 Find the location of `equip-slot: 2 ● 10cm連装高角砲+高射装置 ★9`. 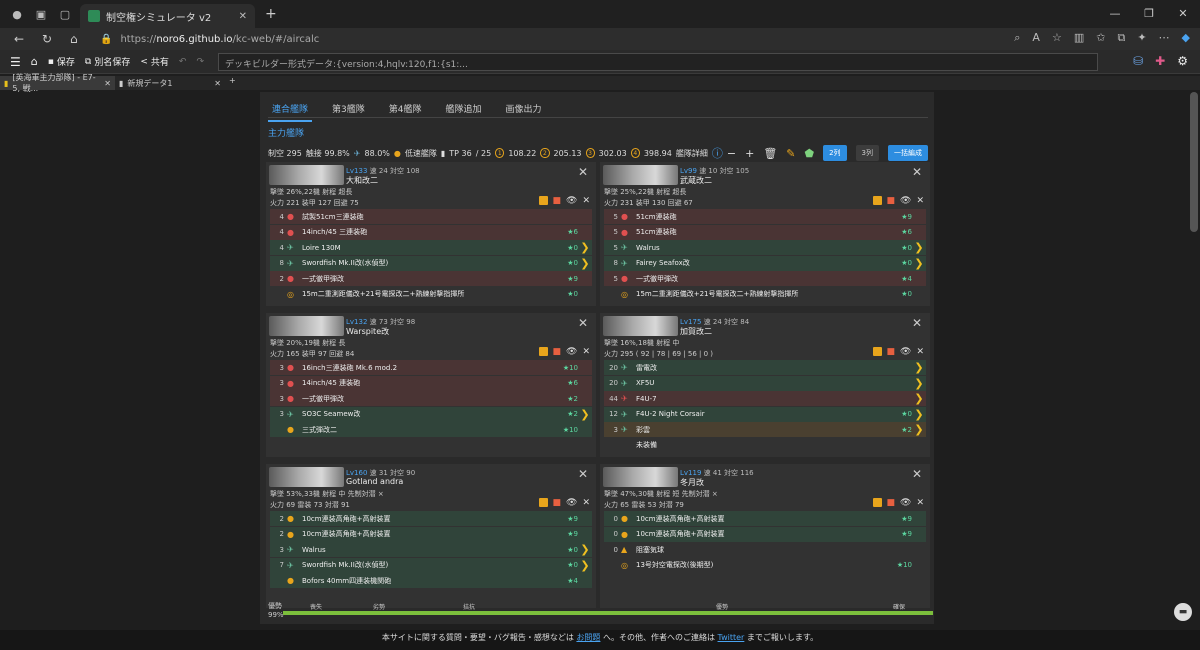

equip-slot: 2 ● 10cm連装高角砲+高射装置 ★9 is located at coordinates (431, 518).